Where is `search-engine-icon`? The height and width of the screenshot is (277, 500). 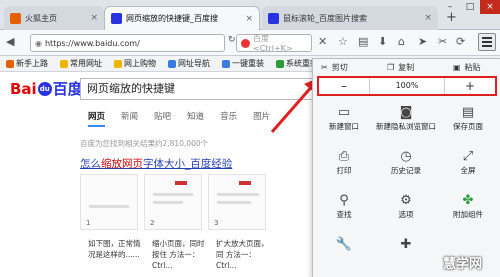
search-engine-icon is located at coordinates (245, 43).